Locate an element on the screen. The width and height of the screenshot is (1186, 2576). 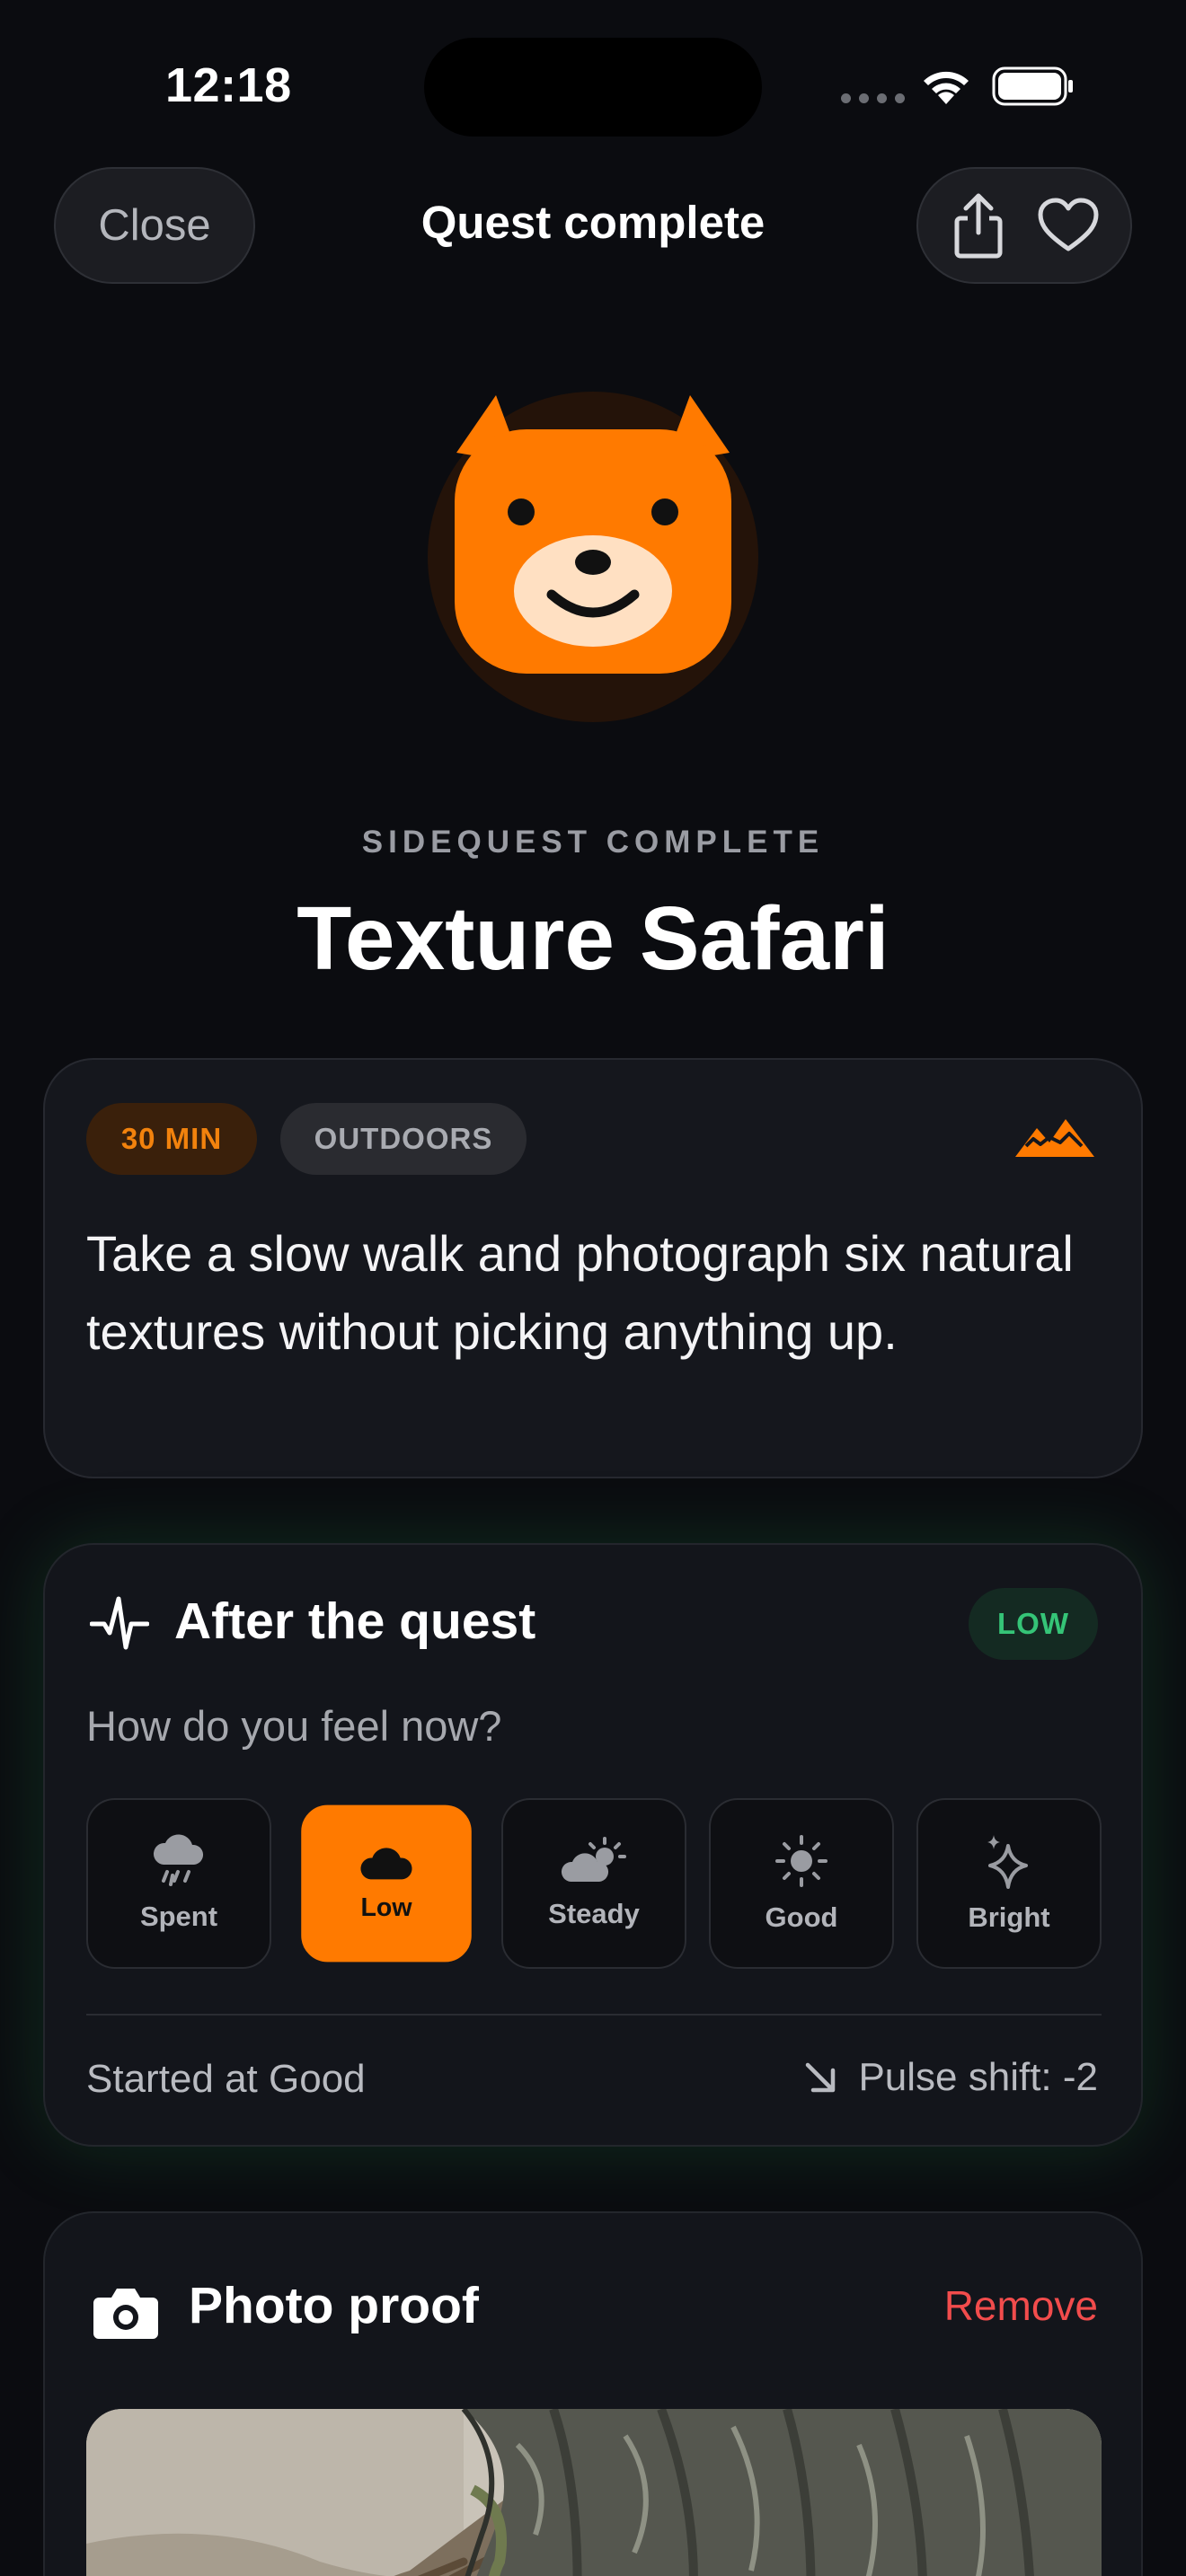
sun-icon is located at coordinates (801, 1861).